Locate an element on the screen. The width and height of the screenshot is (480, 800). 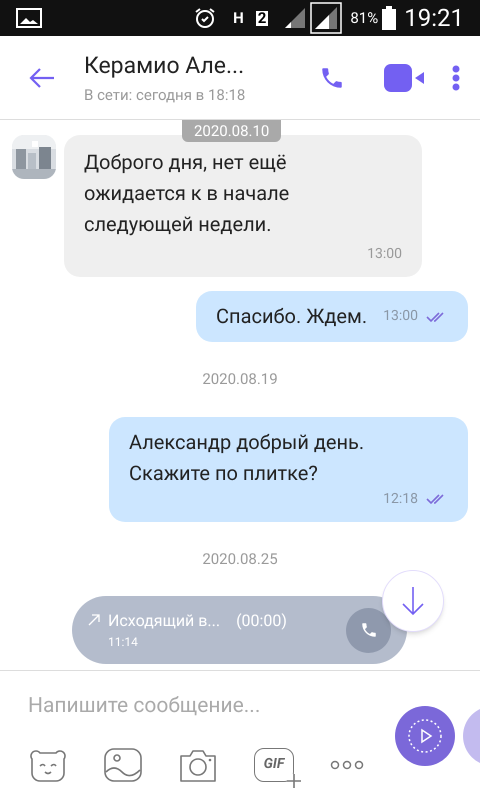
clock: 19:21 is located at coordinates (434, 18).